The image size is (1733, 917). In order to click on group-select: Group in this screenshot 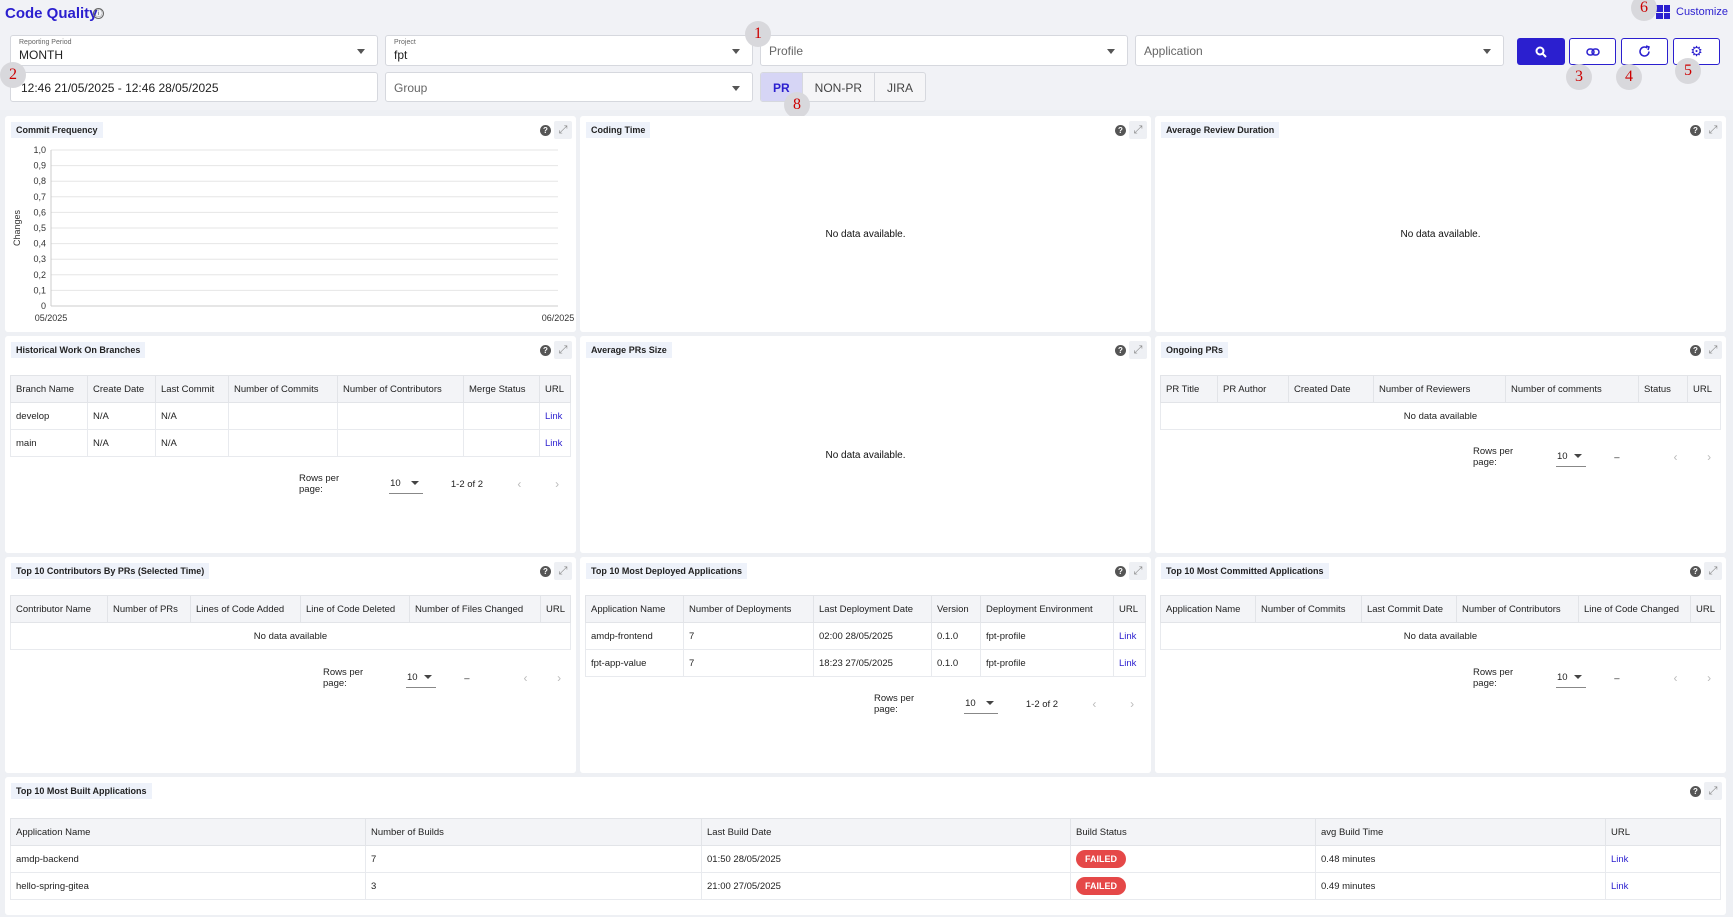, I will do `click(569, 87)`.